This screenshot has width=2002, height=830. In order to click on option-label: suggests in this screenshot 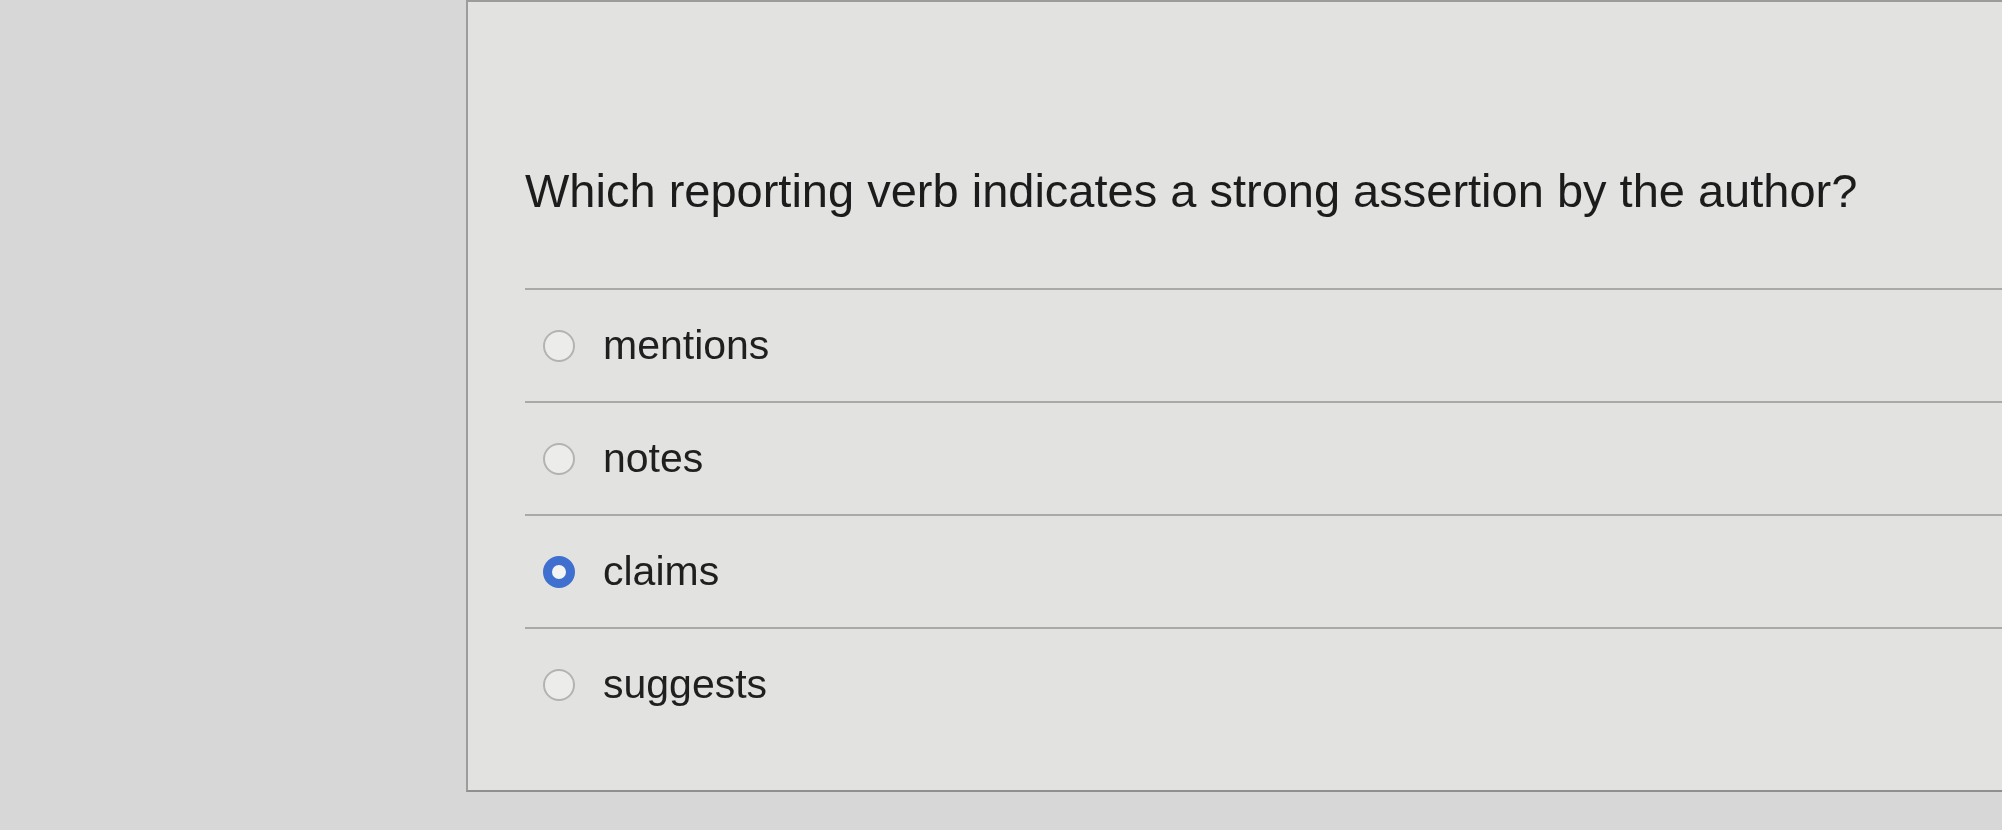, I will do `click(685, 684)`.